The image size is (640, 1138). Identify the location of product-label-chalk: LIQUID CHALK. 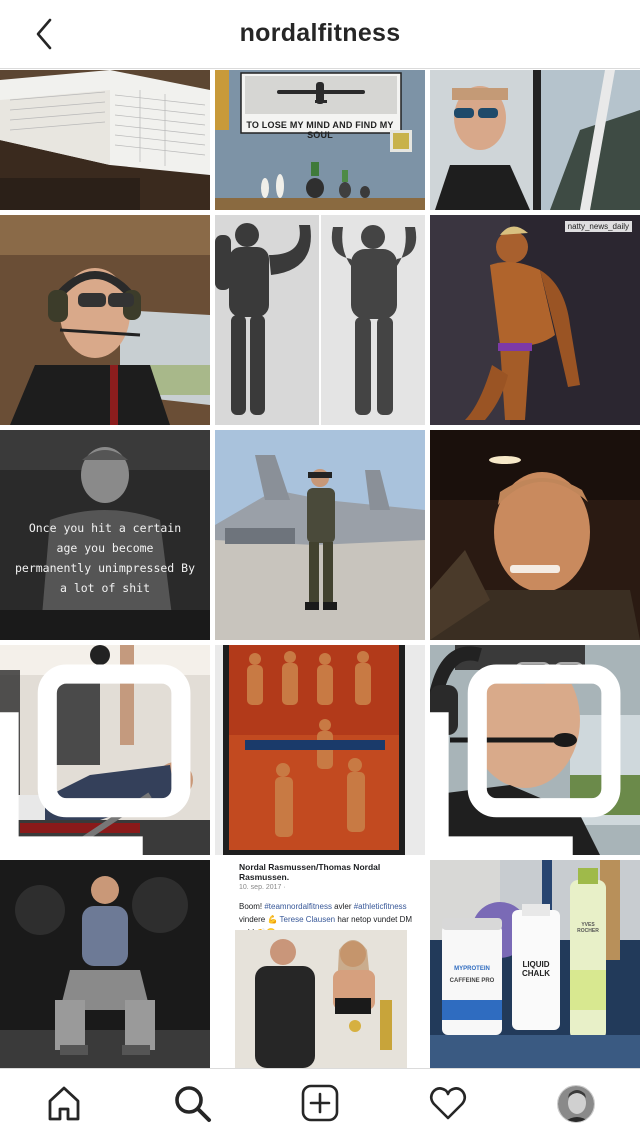
(536, 969).